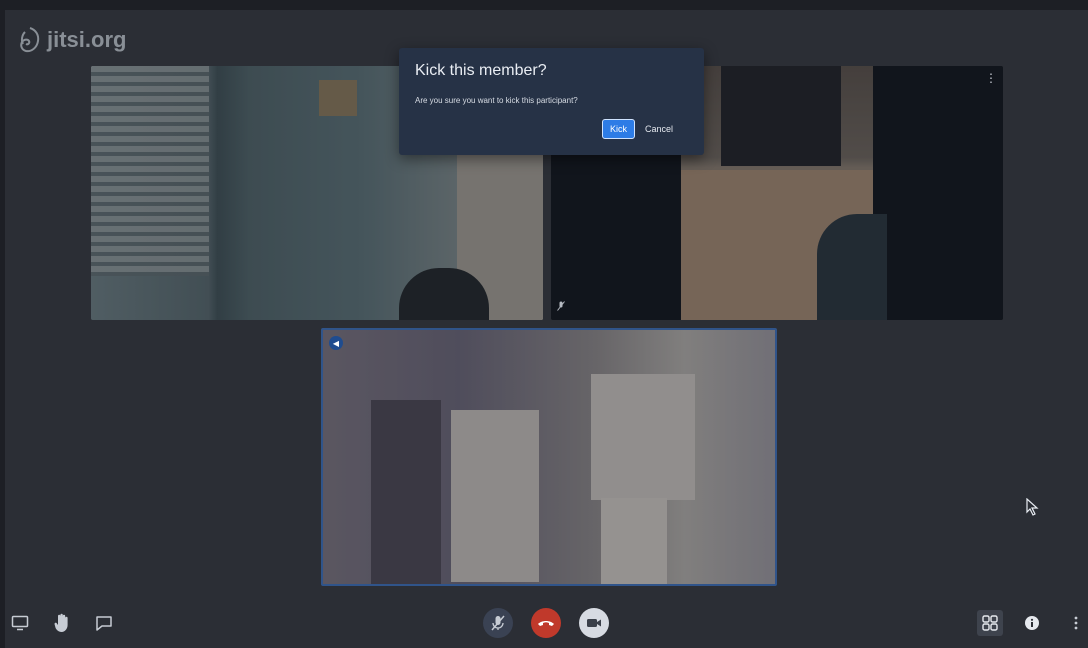 This screenshot has height=648, width=1088. I want to click on dialog-title: Kick this member?, so click(481, 70).